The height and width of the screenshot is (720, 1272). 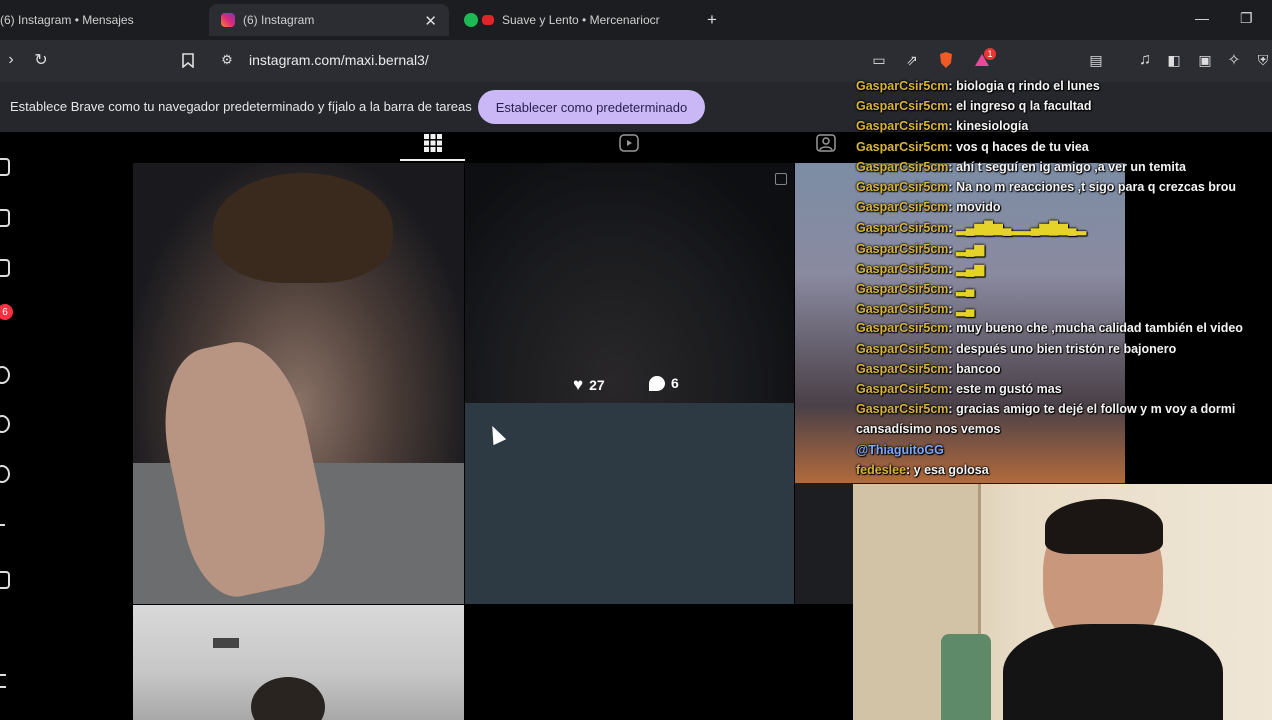 I want to click on chat-message: GasparCsir5cm: movido, so click(x=928, y=207).